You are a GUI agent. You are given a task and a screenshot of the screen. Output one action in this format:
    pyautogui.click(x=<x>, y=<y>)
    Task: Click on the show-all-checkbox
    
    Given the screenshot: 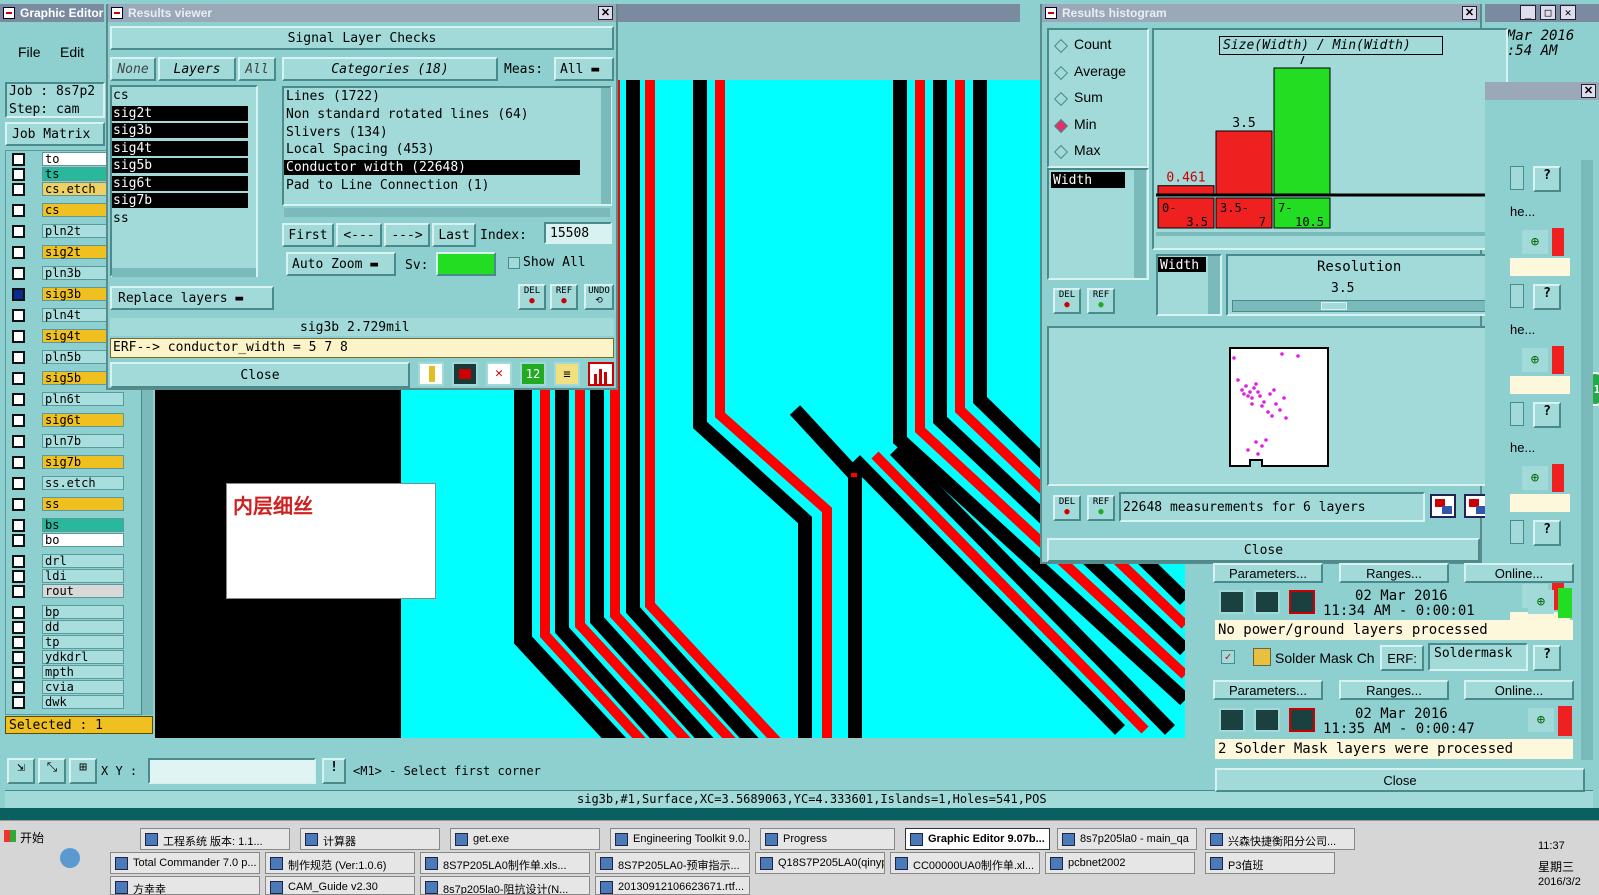 What is the action you would take?
    pyautogui.click(x=514, y=263)
    